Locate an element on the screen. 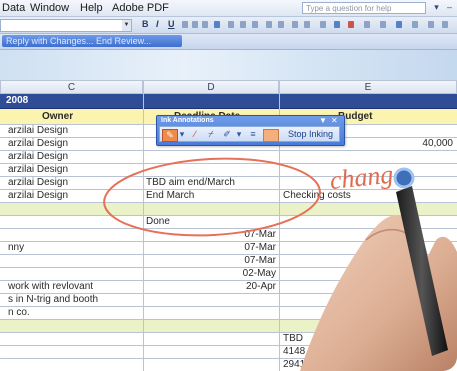 The height and width of the screenshot is (371, 457). pen-tool-icon: ✎ is located at coordinates (170, 135).